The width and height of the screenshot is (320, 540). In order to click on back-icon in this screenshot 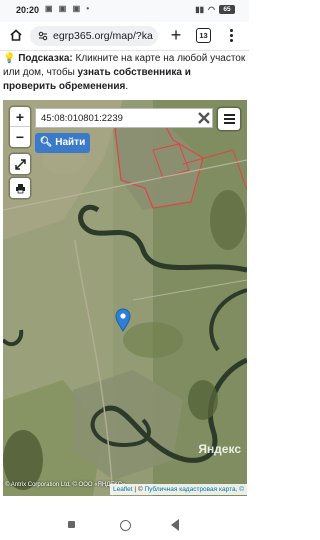, I will do `click(175, 525)`.